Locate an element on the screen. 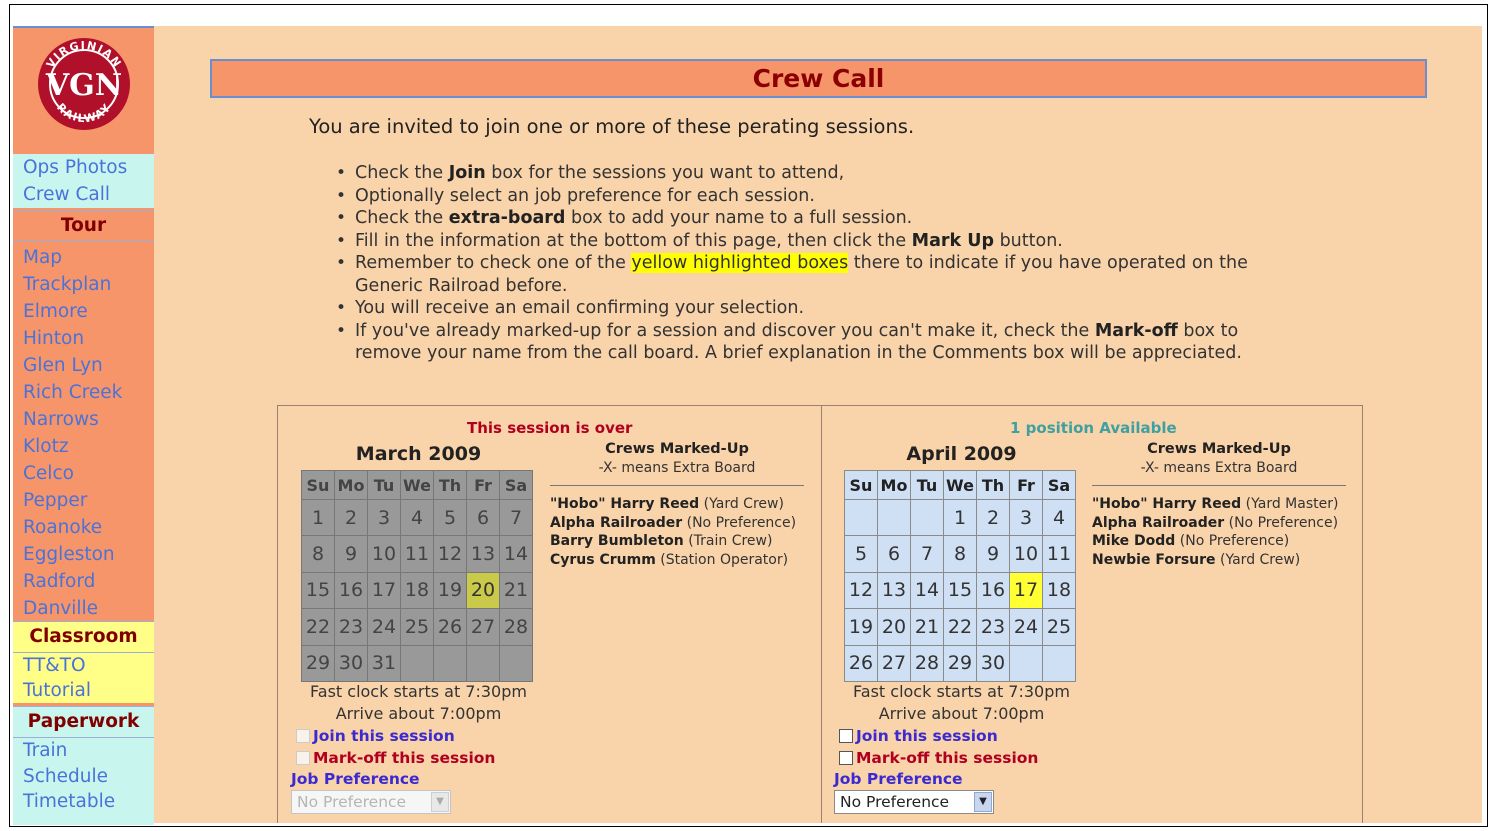 This screenshot has height=831, width=1493. markoff-label: Mark-off this session is located at coordinates (947, 758).